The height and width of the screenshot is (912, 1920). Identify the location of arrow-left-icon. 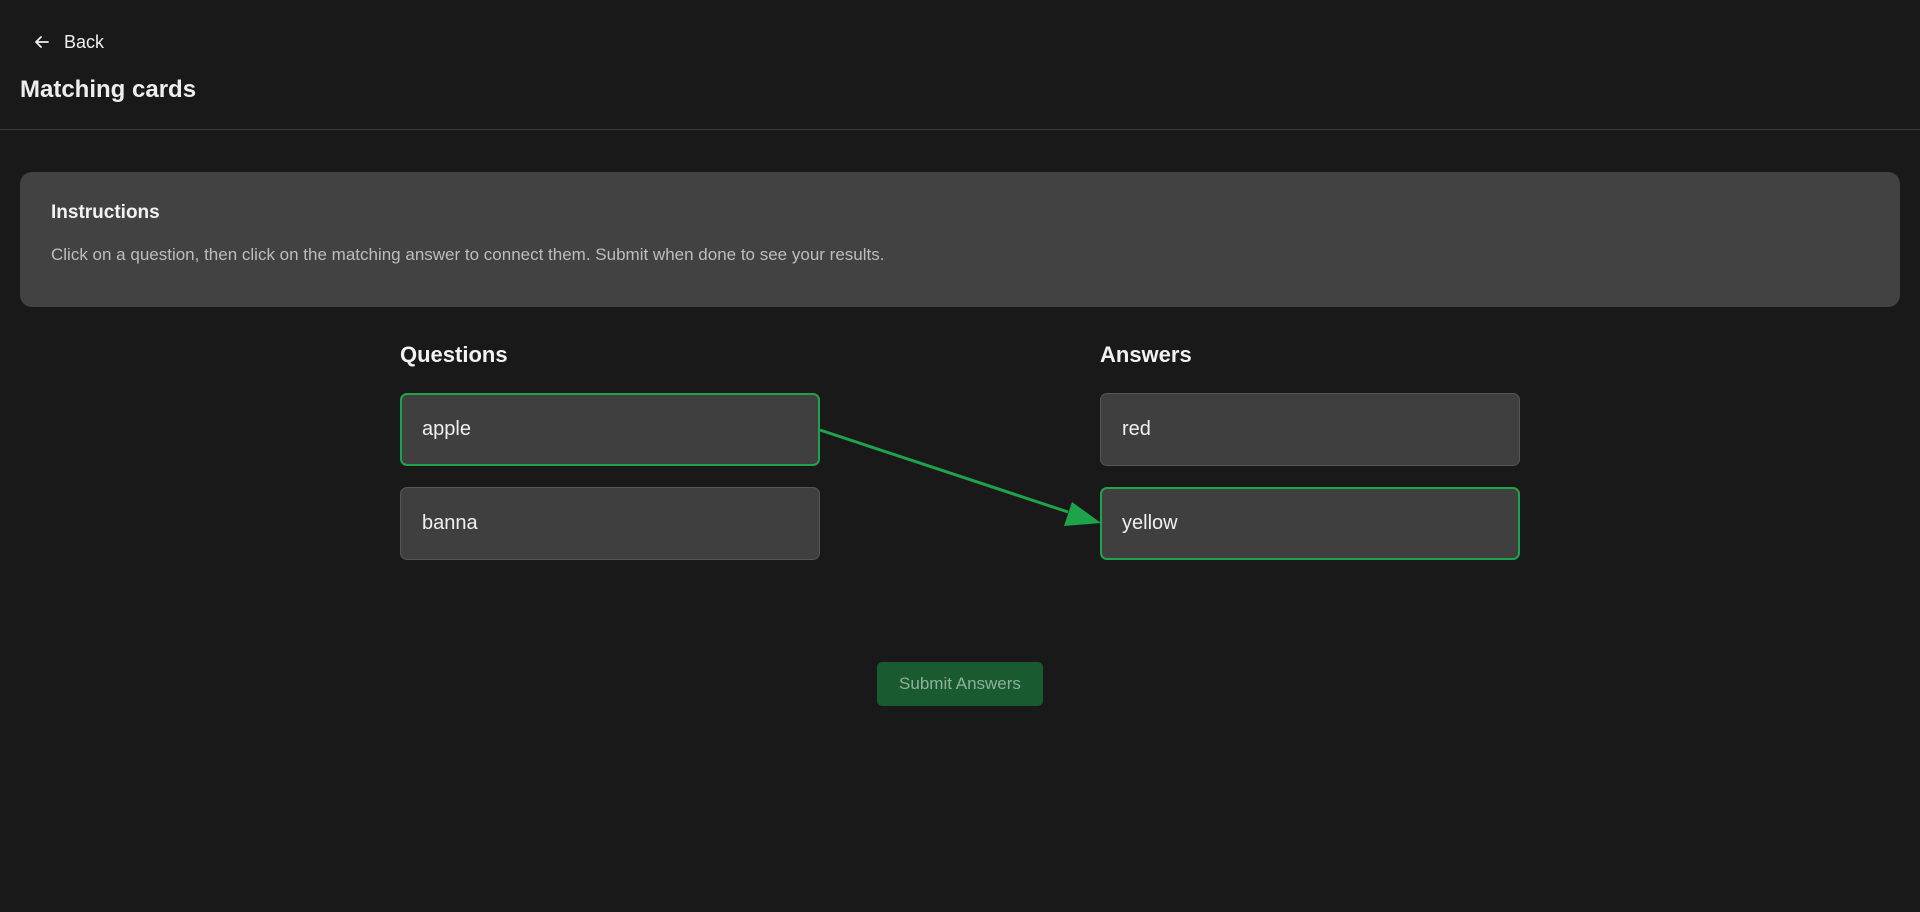
(42, 42).